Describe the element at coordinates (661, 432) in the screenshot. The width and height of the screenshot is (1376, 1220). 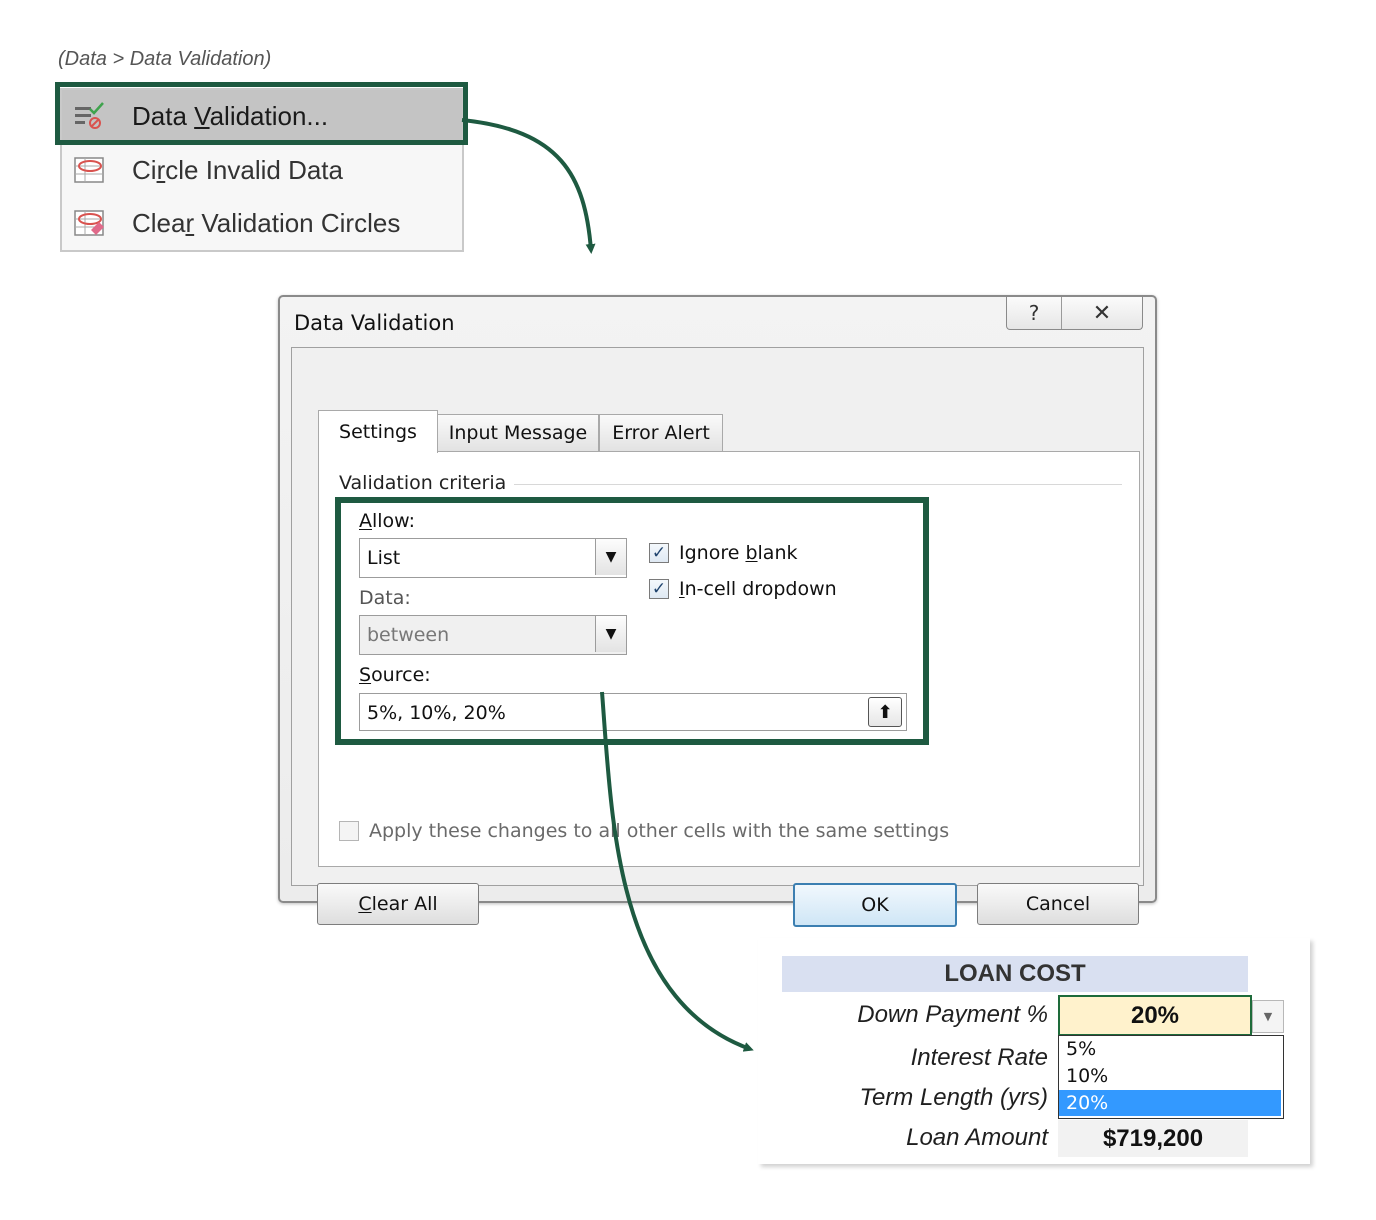
I see `tab-error-alert: Error Alert` at that location.